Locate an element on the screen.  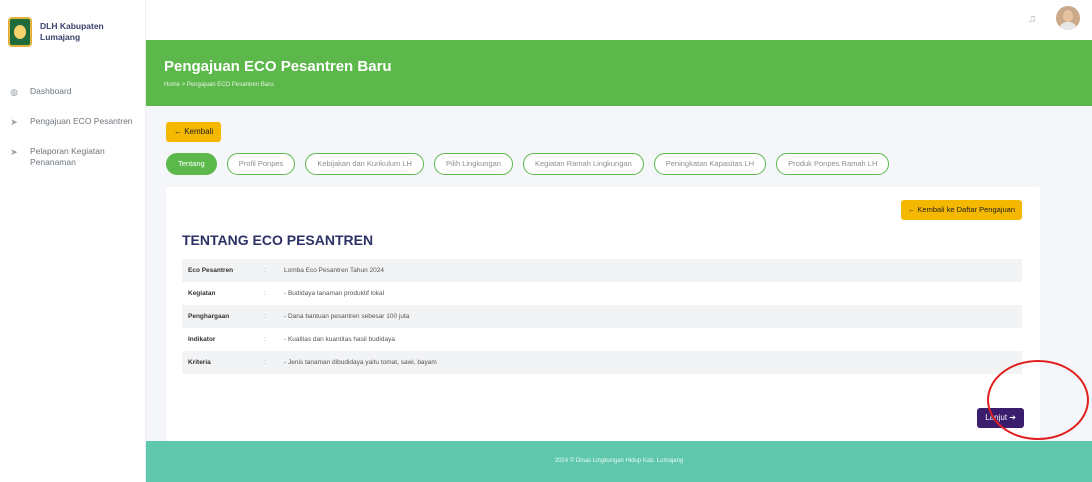
row-label: Indikator is located at coordinates (202, 339).